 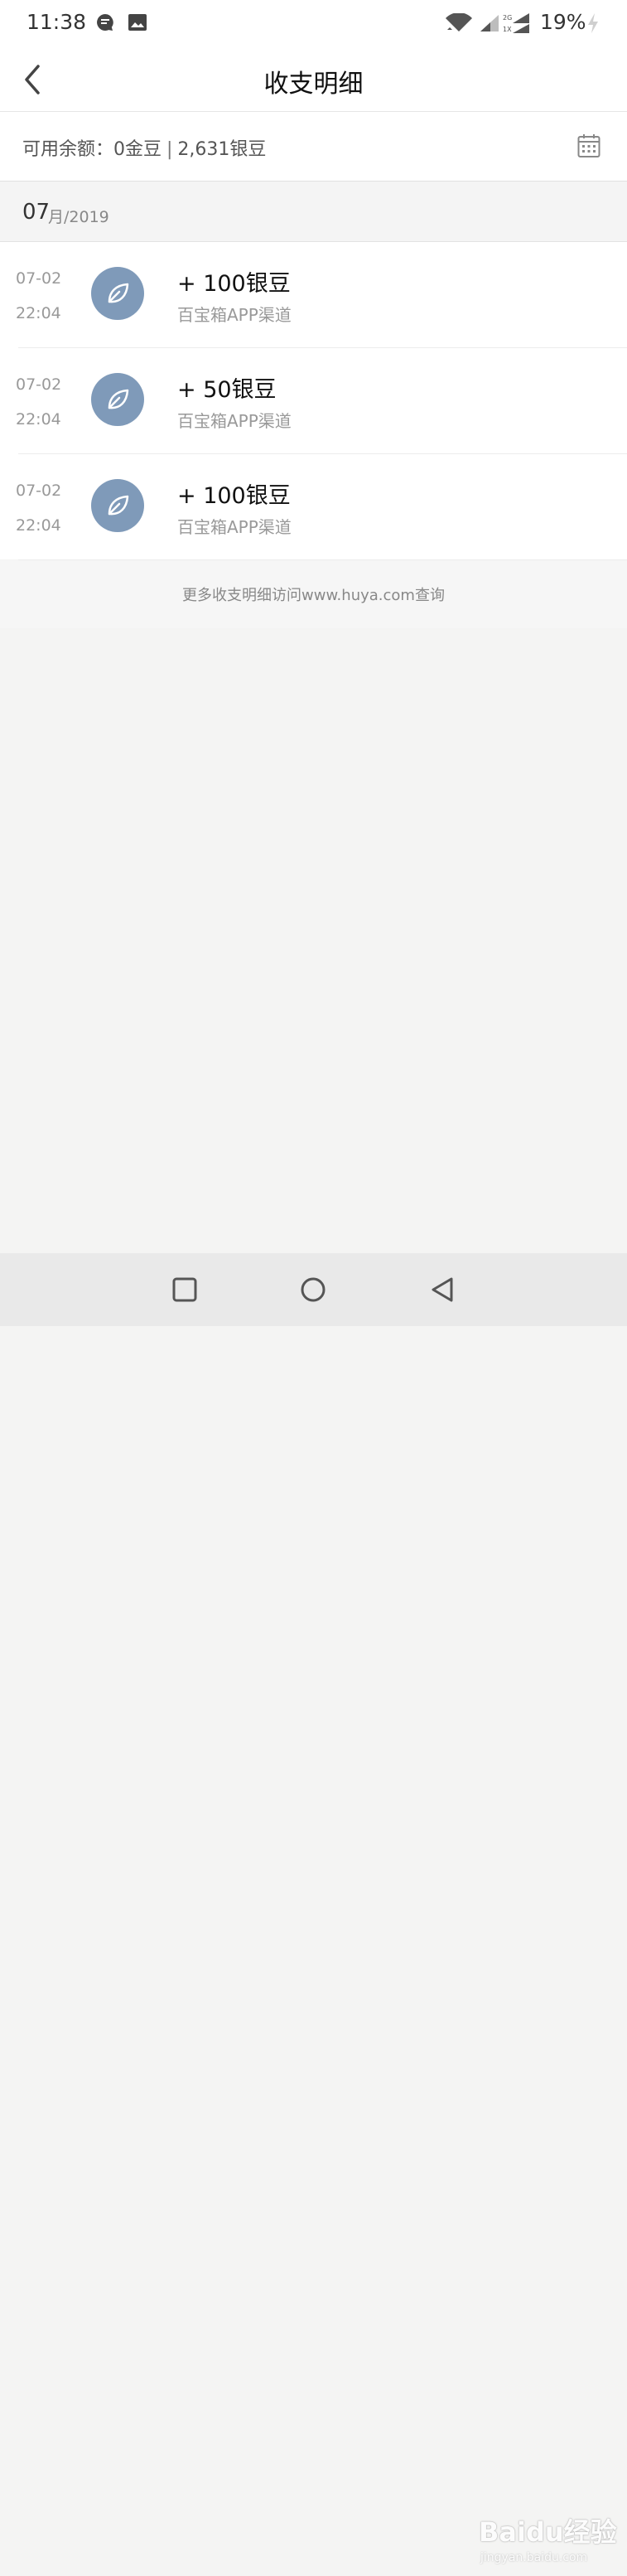 I want to click on footer-note: 更多收支明细访问www.huya.com查询, so click(x=313, y=594).